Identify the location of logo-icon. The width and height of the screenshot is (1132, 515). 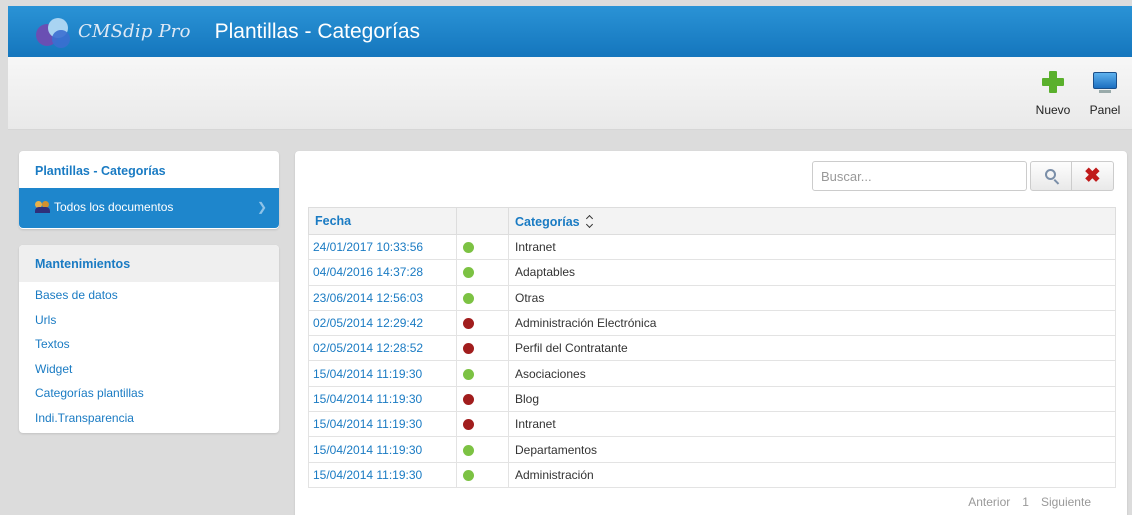
(55, 32).